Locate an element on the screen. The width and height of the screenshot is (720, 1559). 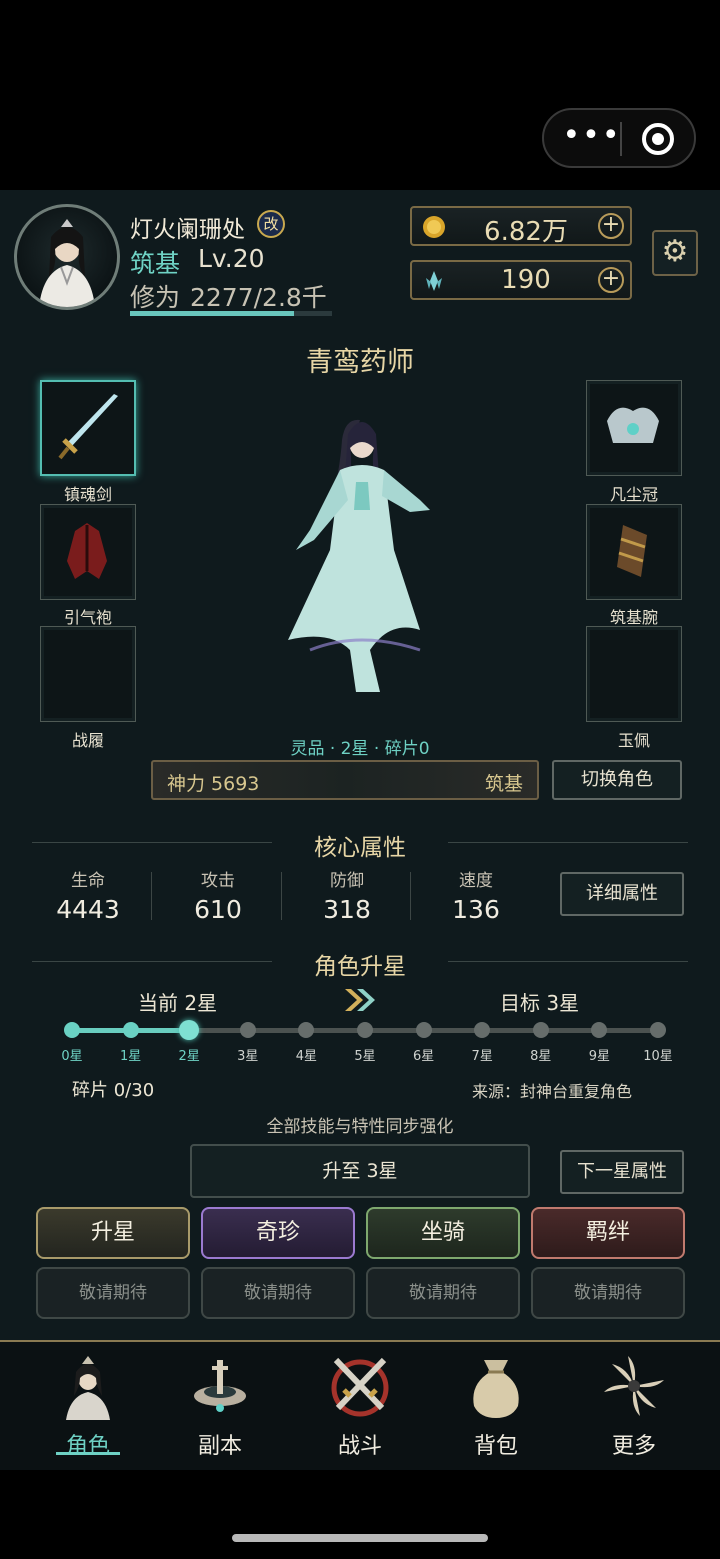
star-node-label: 8星 is located at coordinates (541, 1056).